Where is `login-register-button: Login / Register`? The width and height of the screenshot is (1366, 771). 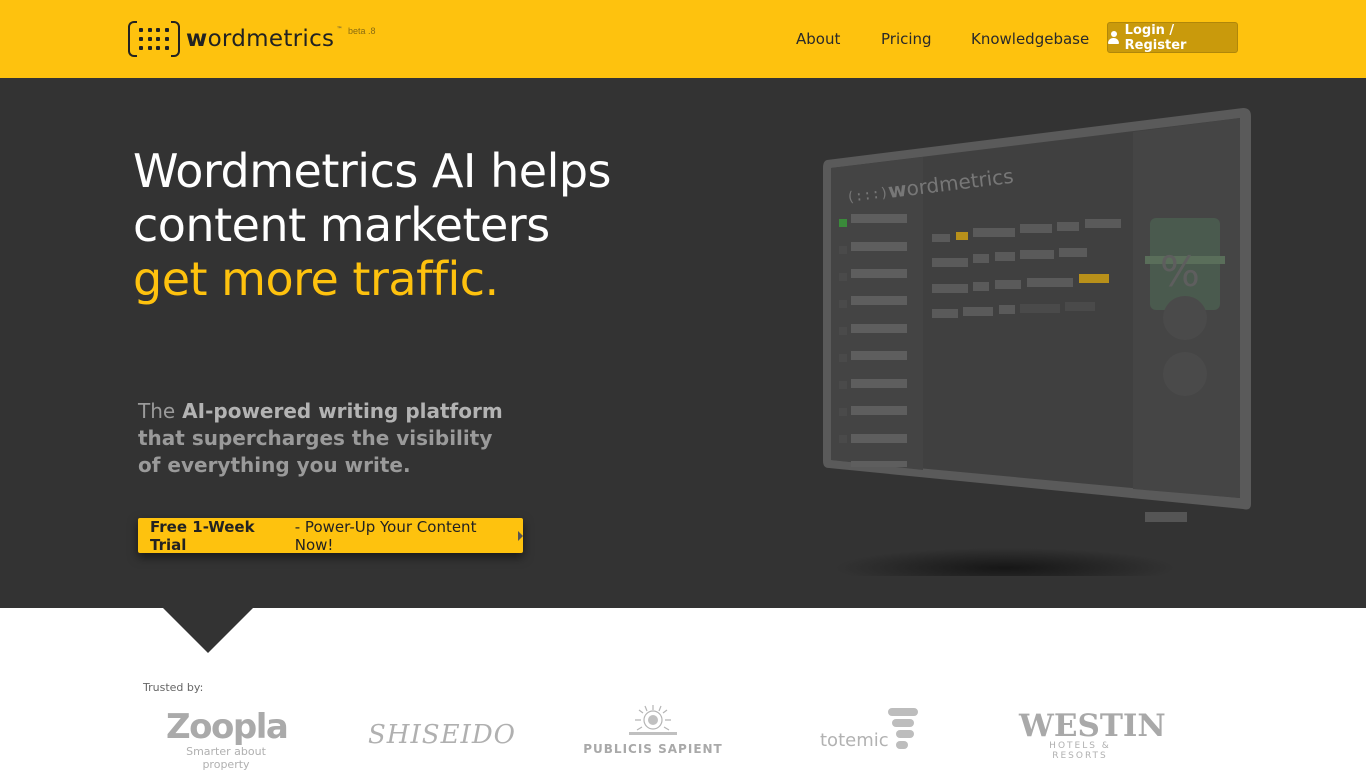 login-register-button: Login / Register is located at coordinates (1172, 37).